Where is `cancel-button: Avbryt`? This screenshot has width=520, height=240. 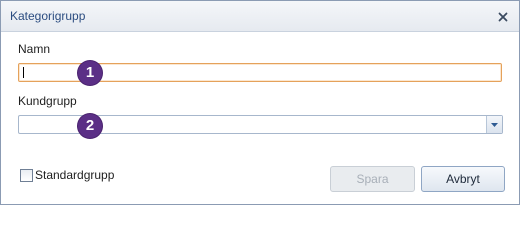 cancel-button: Avbryt is located at coordinates (463, 179).